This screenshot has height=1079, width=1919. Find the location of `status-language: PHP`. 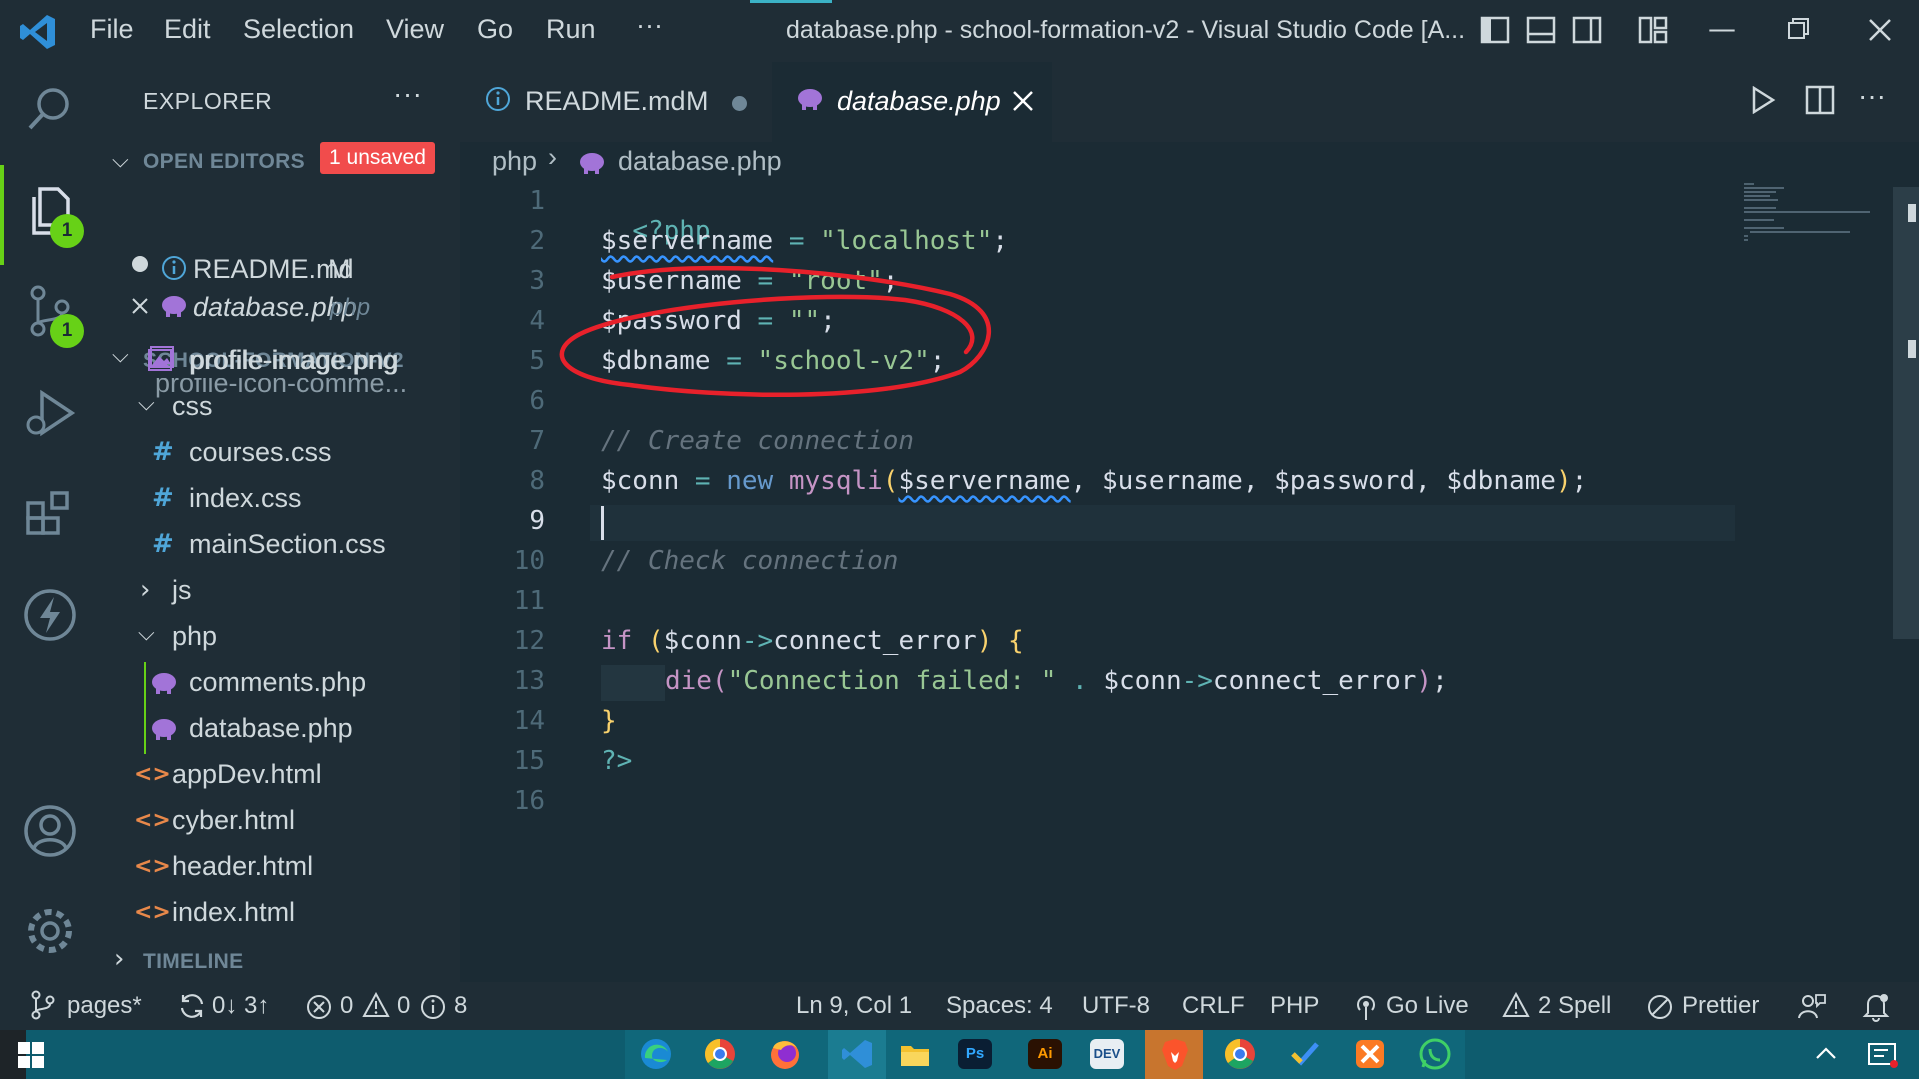

status-language: PHP is located at coordinates (1294, 1006).